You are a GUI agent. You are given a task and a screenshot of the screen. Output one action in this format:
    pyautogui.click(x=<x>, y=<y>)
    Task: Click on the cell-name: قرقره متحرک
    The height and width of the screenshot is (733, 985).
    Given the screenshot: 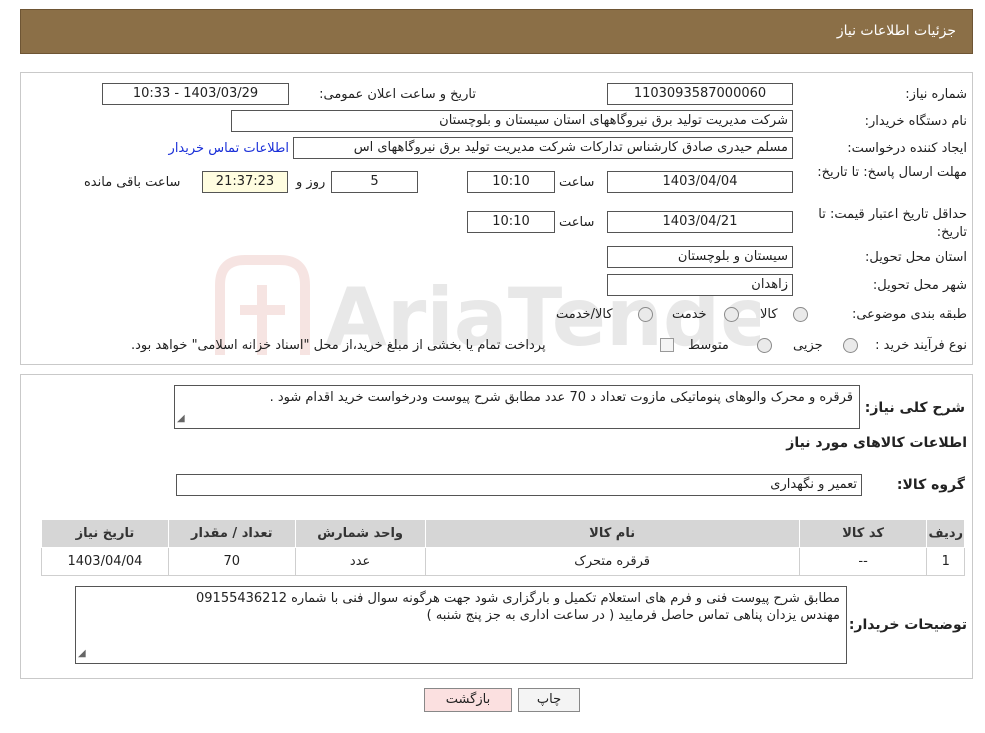 What is the action you would take?
    pyautogui.click(x=612, y=561)
    